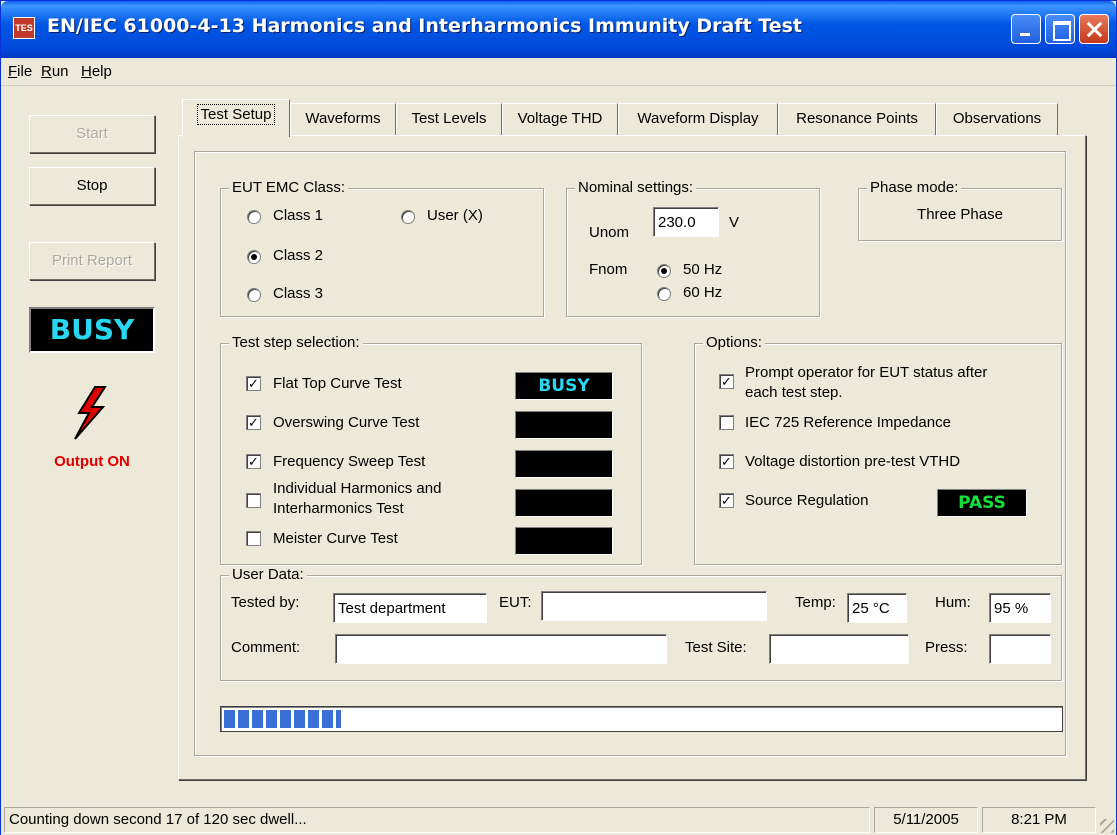 The height and width of the screenshot is (835, 1117). I want to click on start-button: Start, so click(92, 134).